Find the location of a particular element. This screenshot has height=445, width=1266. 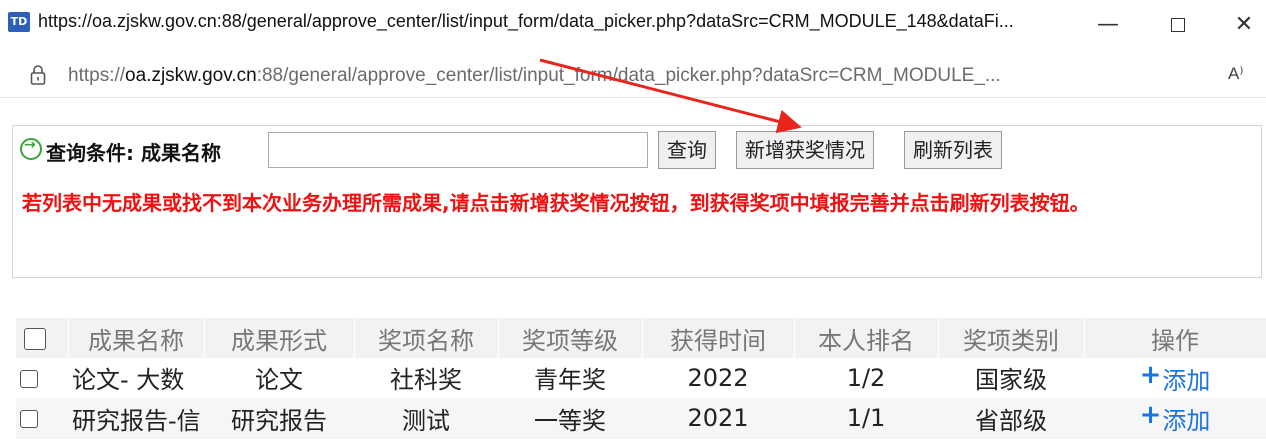

column-header: 奖项等级 is located at coordinates (570, 338).